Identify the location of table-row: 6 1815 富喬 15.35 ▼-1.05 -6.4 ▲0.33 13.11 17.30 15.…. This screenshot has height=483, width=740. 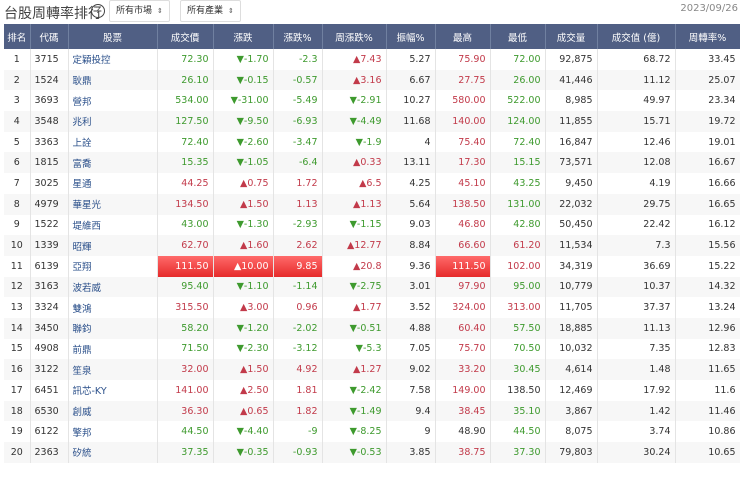
(372, 163).